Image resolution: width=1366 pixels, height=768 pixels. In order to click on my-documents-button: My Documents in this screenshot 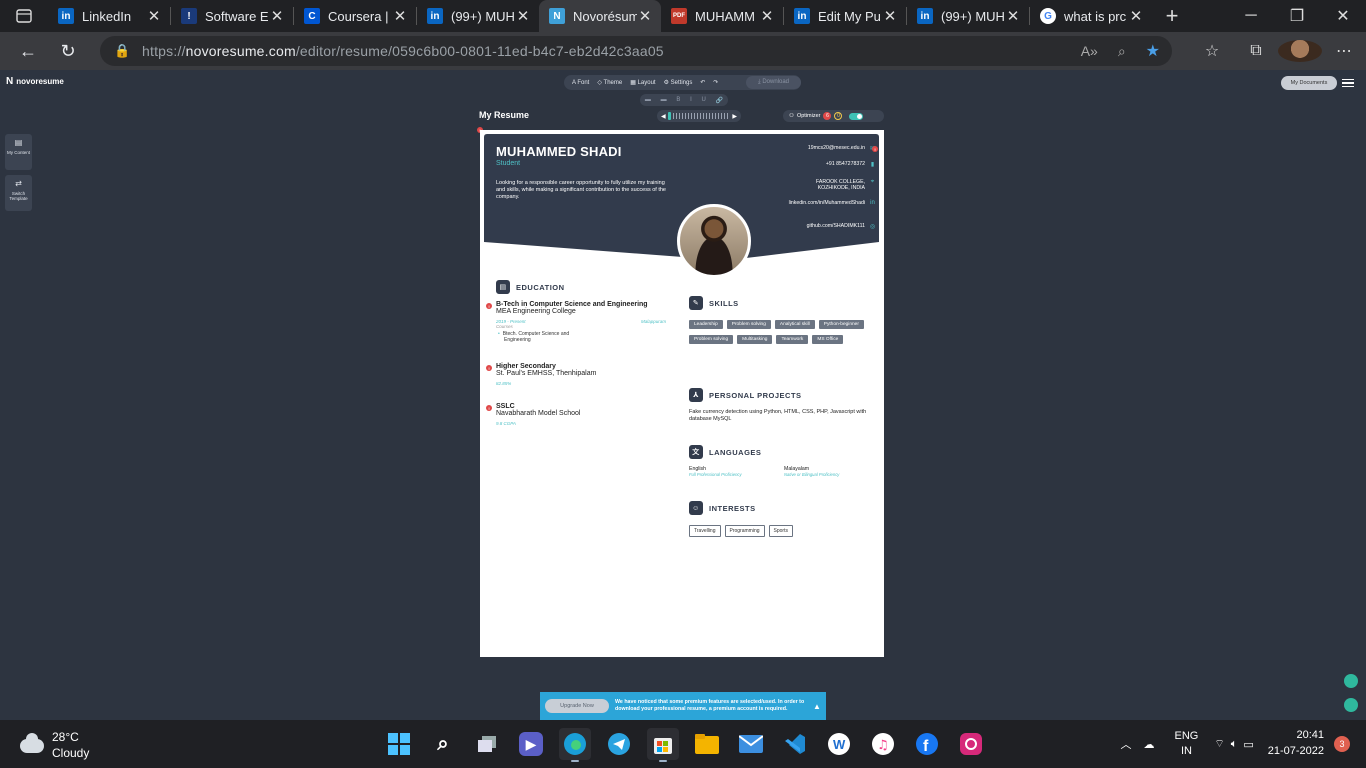, I will do `click(1309, 83)`.